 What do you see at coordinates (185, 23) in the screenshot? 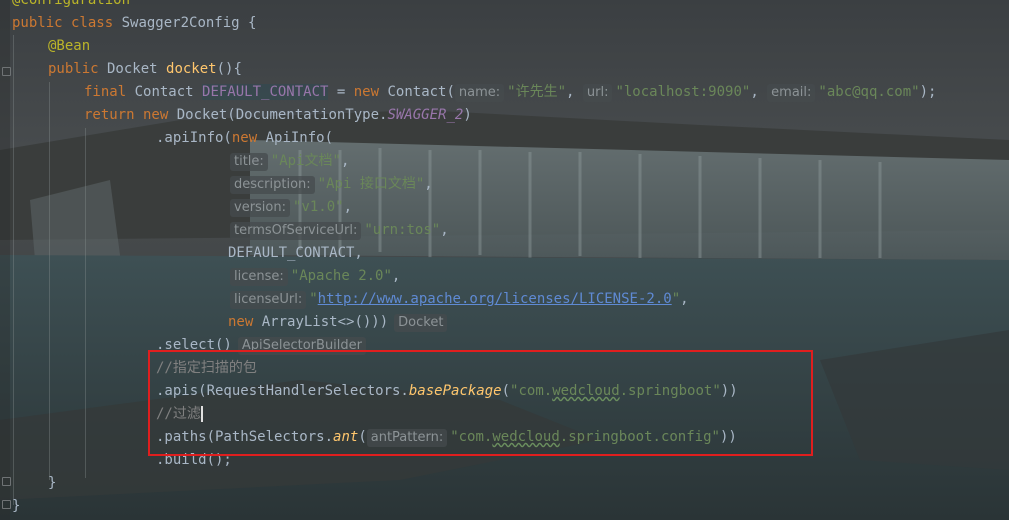
I see `class-name: Swagger2Config {` at bounding box center [185, 23].